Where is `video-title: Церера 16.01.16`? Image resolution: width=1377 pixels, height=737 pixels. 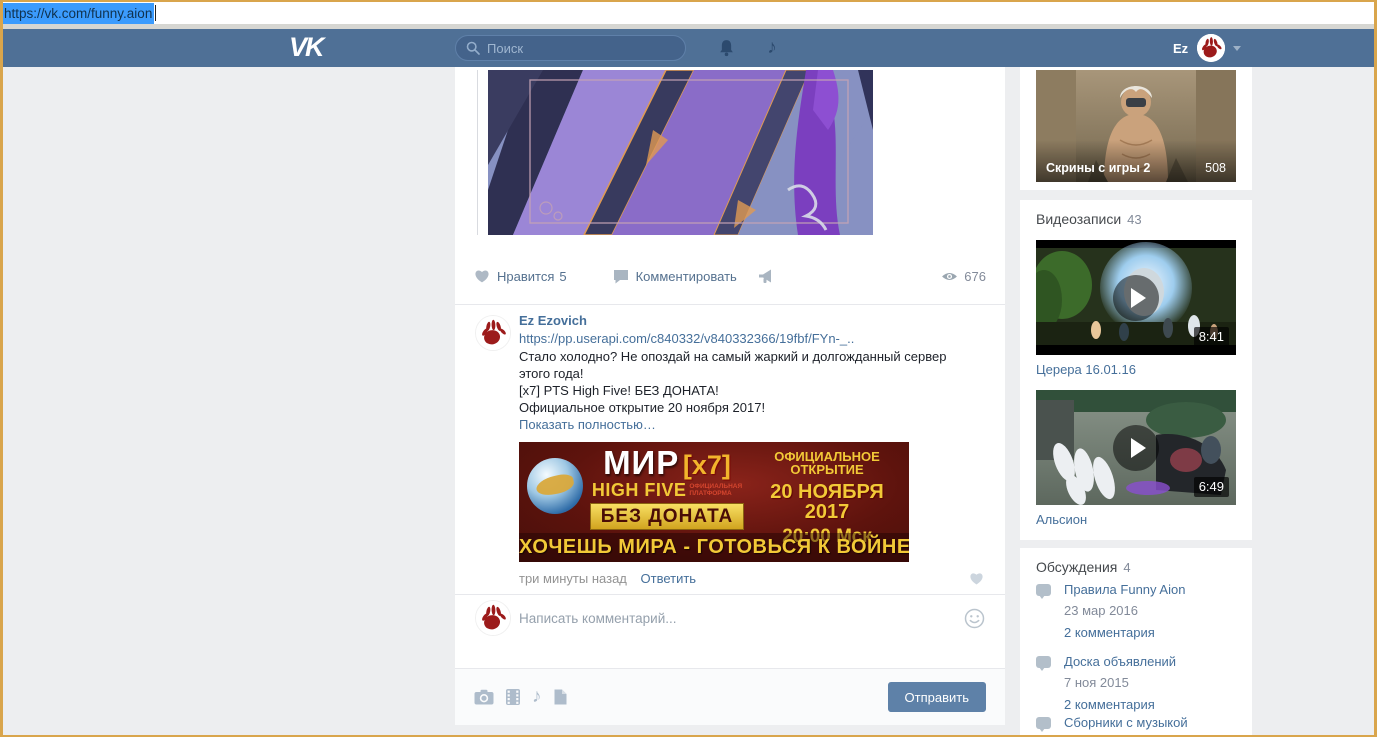 video-title: Церера 16.01.16 is located at coordinates (1086, 369).